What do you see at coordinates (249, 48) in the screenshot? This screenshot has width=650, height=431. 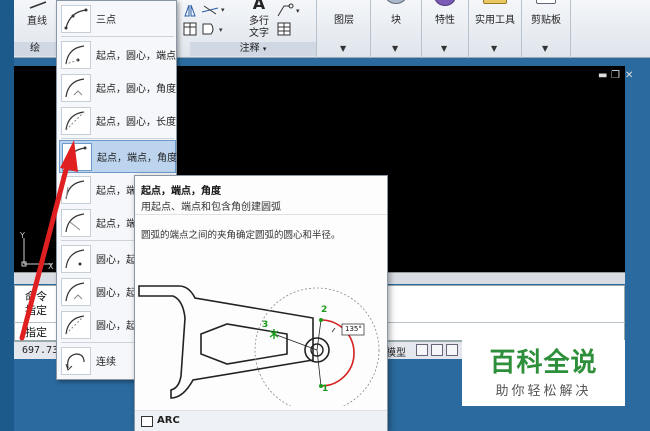 I see `annotation-panel-text: 注释` at bounding box center [249, 48].